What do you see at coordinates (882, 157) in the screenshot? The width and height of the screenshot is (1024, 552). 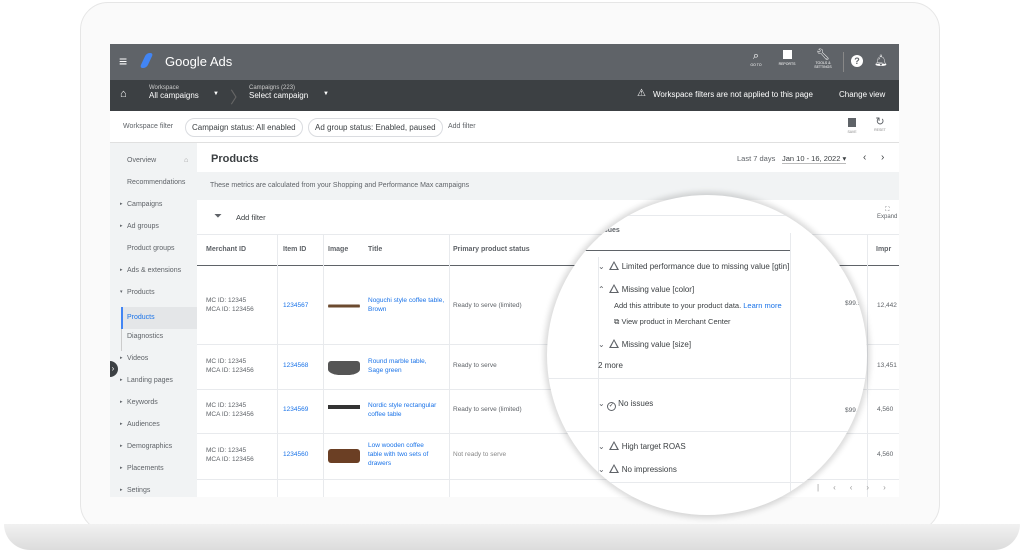 I see `next-period-icon: ›` at bounding box center [882, 157].